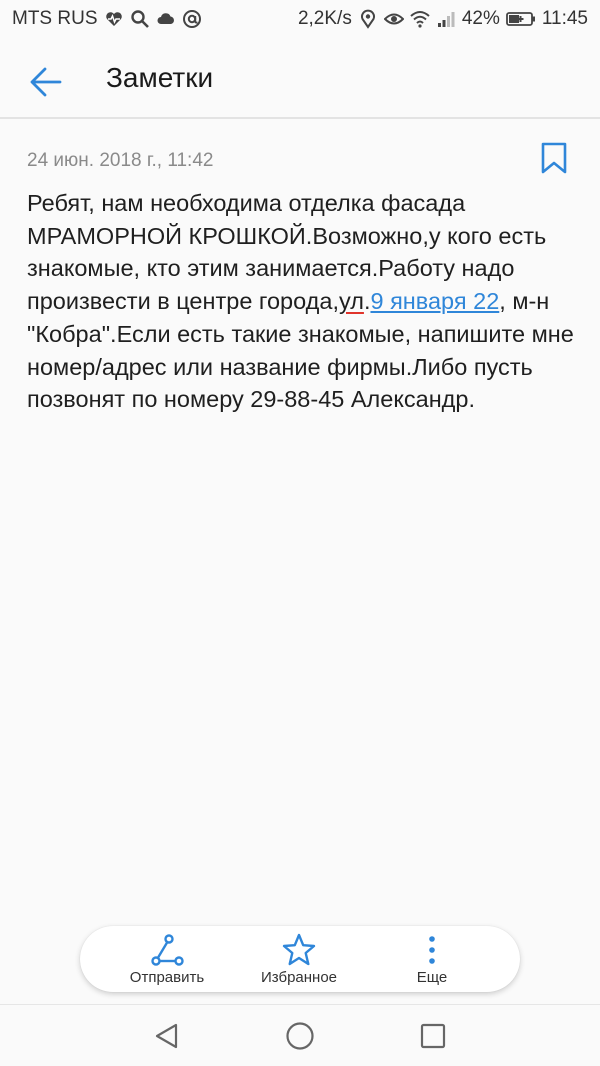  What do you see at coordinates (192, 19) in the screenshot?
I see `at-icon` at bounding box center [192, 19].